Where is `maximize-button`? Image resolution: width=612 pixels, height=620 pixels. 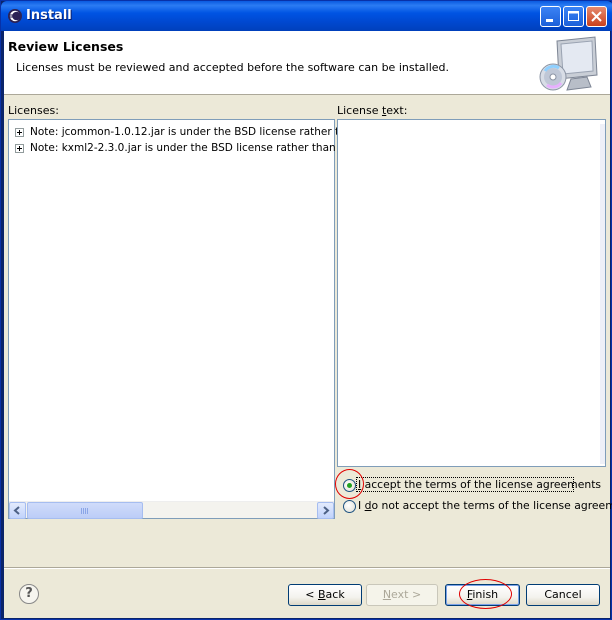 maximize-button is located at coordinates (573, 16).